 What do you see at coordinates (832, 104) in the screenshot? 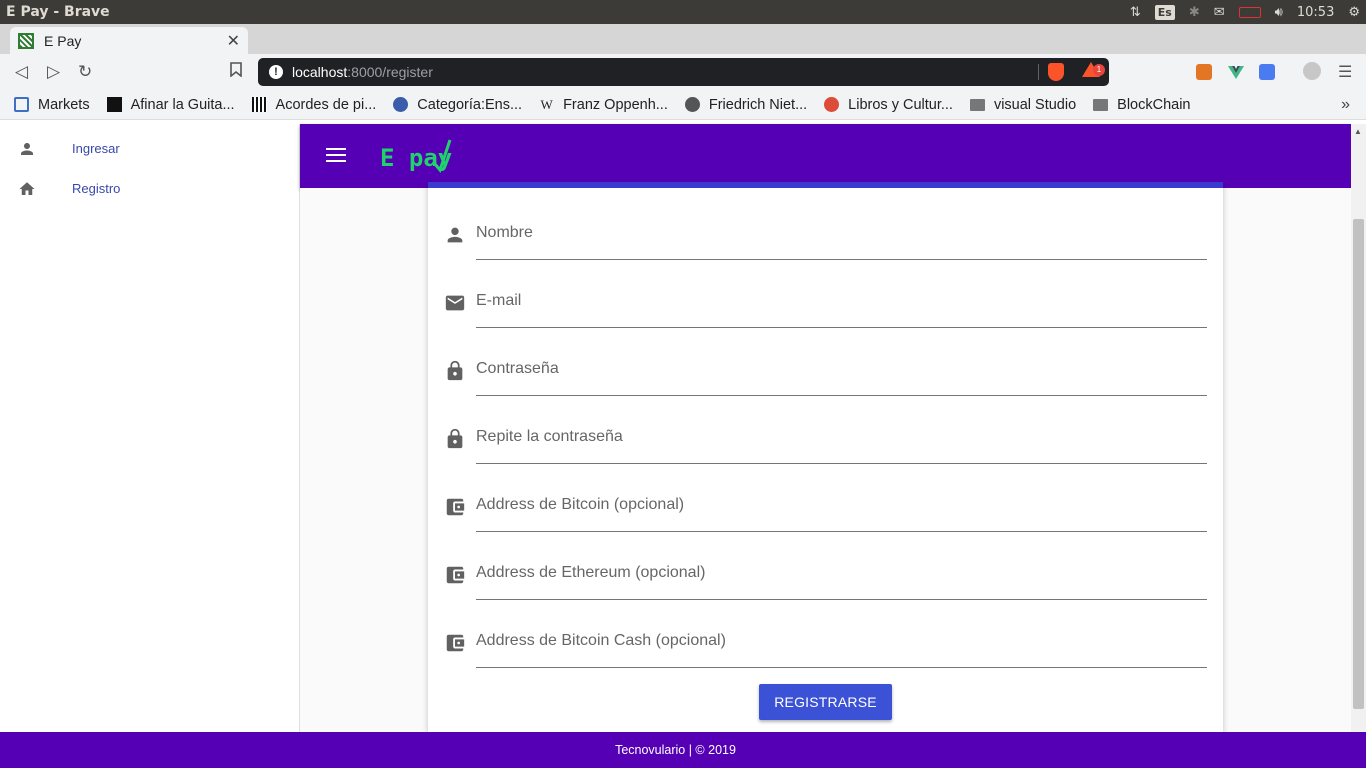
I see `google-plus-icon` at bounding box center [832, 104].